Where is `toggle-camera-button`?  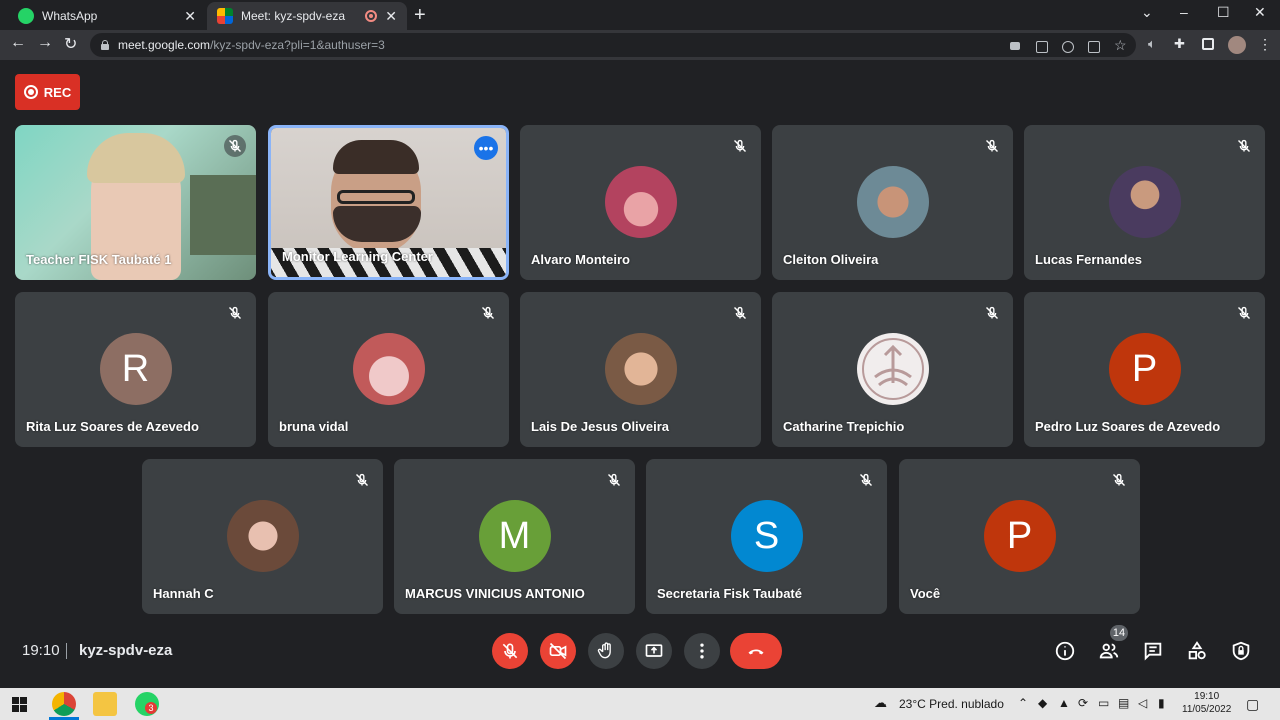 toggle-camera-button is located at coordinates (558, 651).